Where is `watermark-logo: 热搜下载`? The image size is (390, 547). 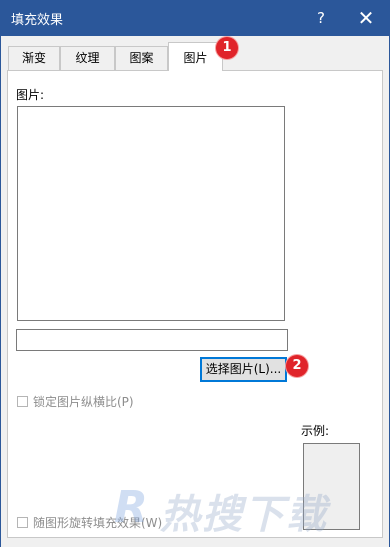
watermark-logo: 热搜下载 is located at coordinates (244, 515).